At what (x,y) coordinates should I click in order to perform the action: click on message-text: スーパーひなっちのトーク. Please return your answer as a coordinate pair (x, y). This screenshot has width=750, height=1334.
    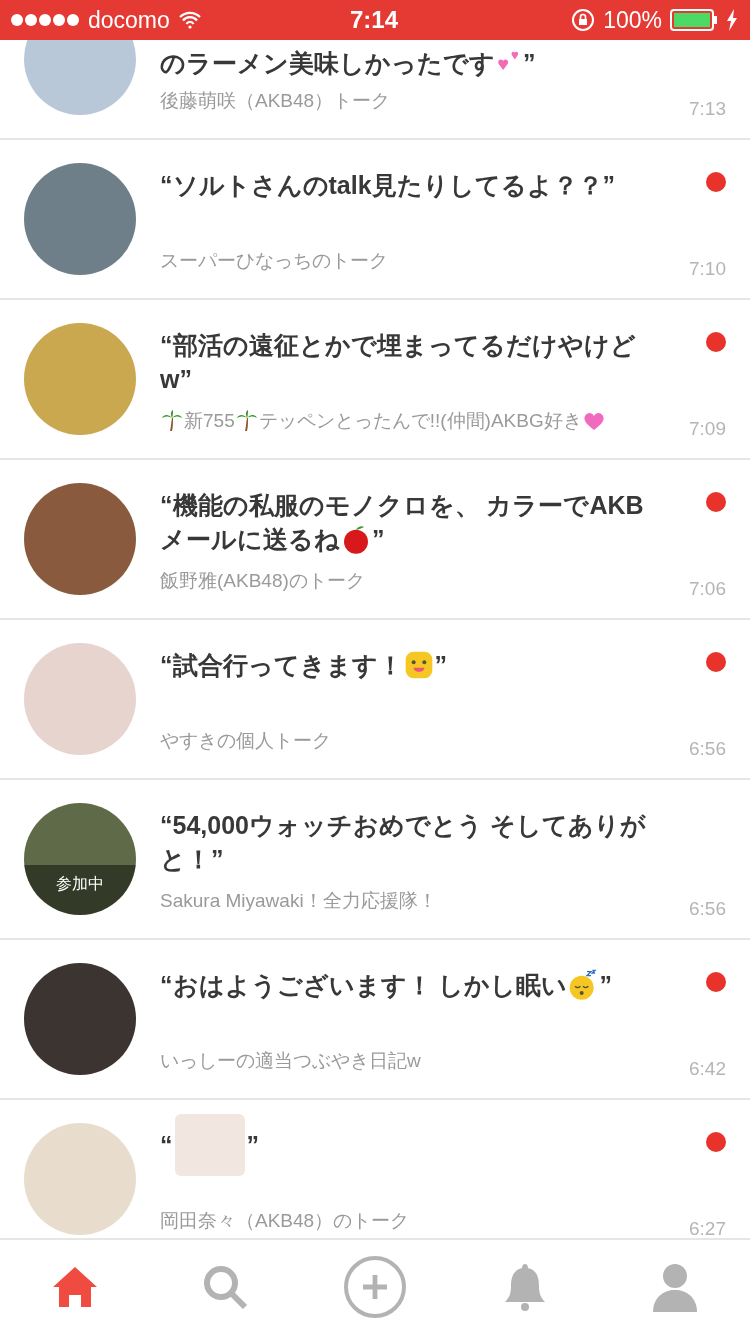
    Looking at the image, I should click on (274, 261).